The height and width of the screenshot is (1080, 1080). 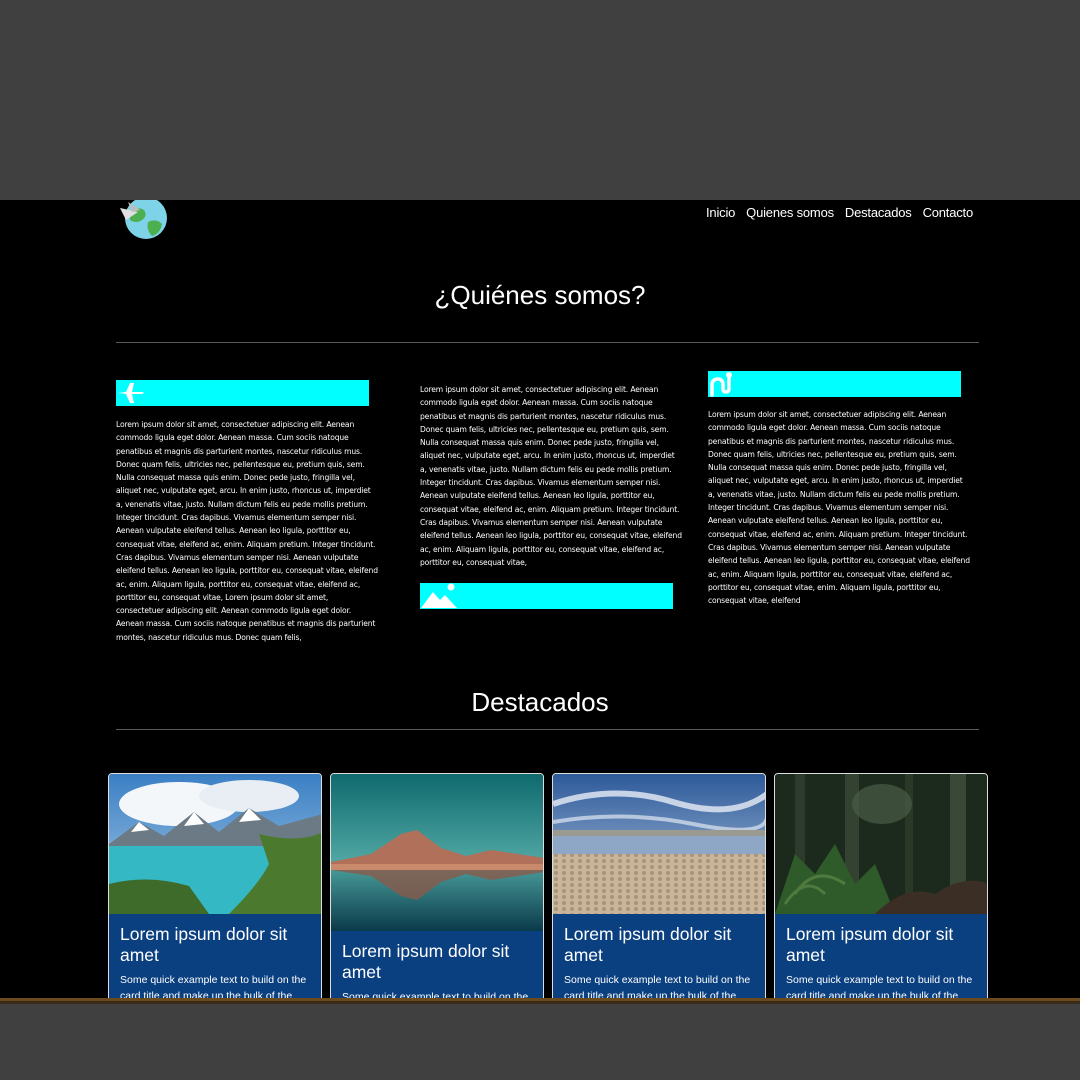 I want to click on about-title: ¿Quiénes somos?, so click(x=540, y=295).